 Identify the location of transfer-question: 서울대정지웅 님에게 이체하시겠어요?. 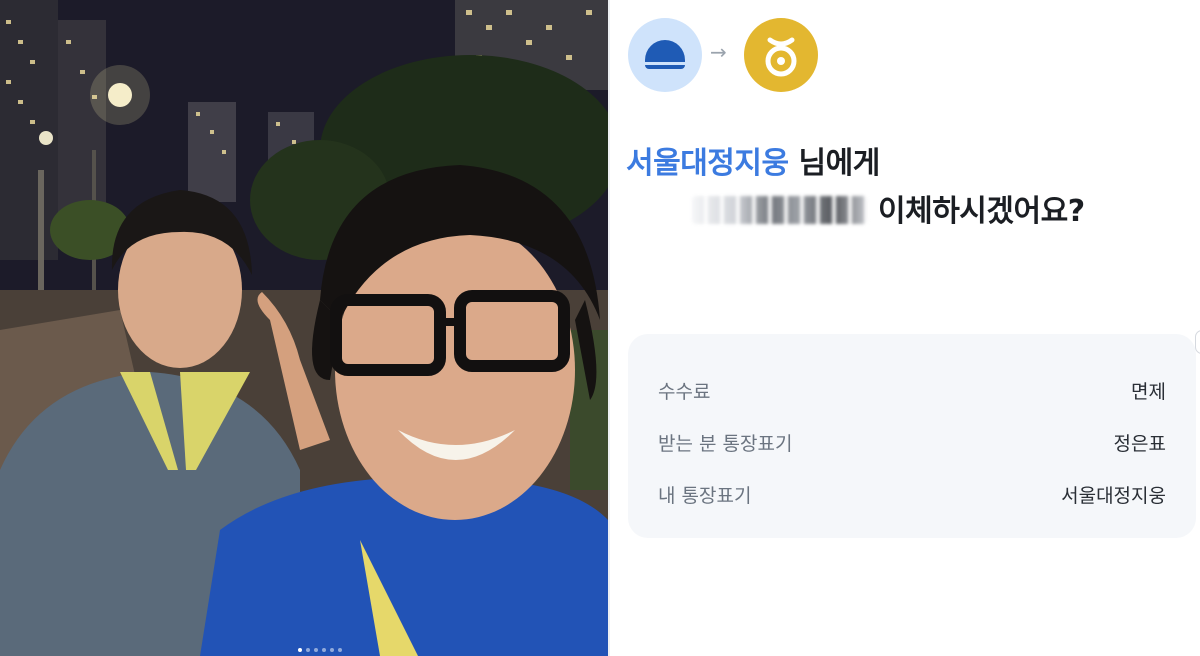
(906, 188).